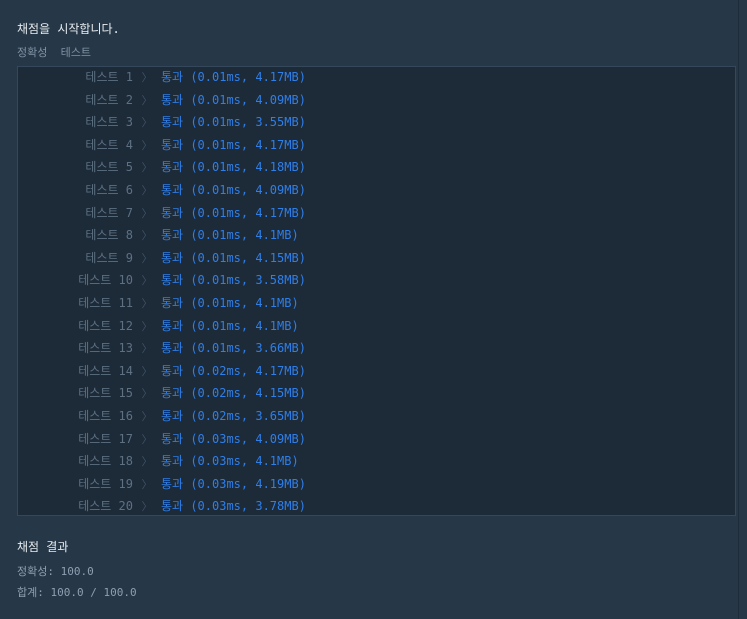  I want to click on test-label: 테스트 13, so click(105, 348).